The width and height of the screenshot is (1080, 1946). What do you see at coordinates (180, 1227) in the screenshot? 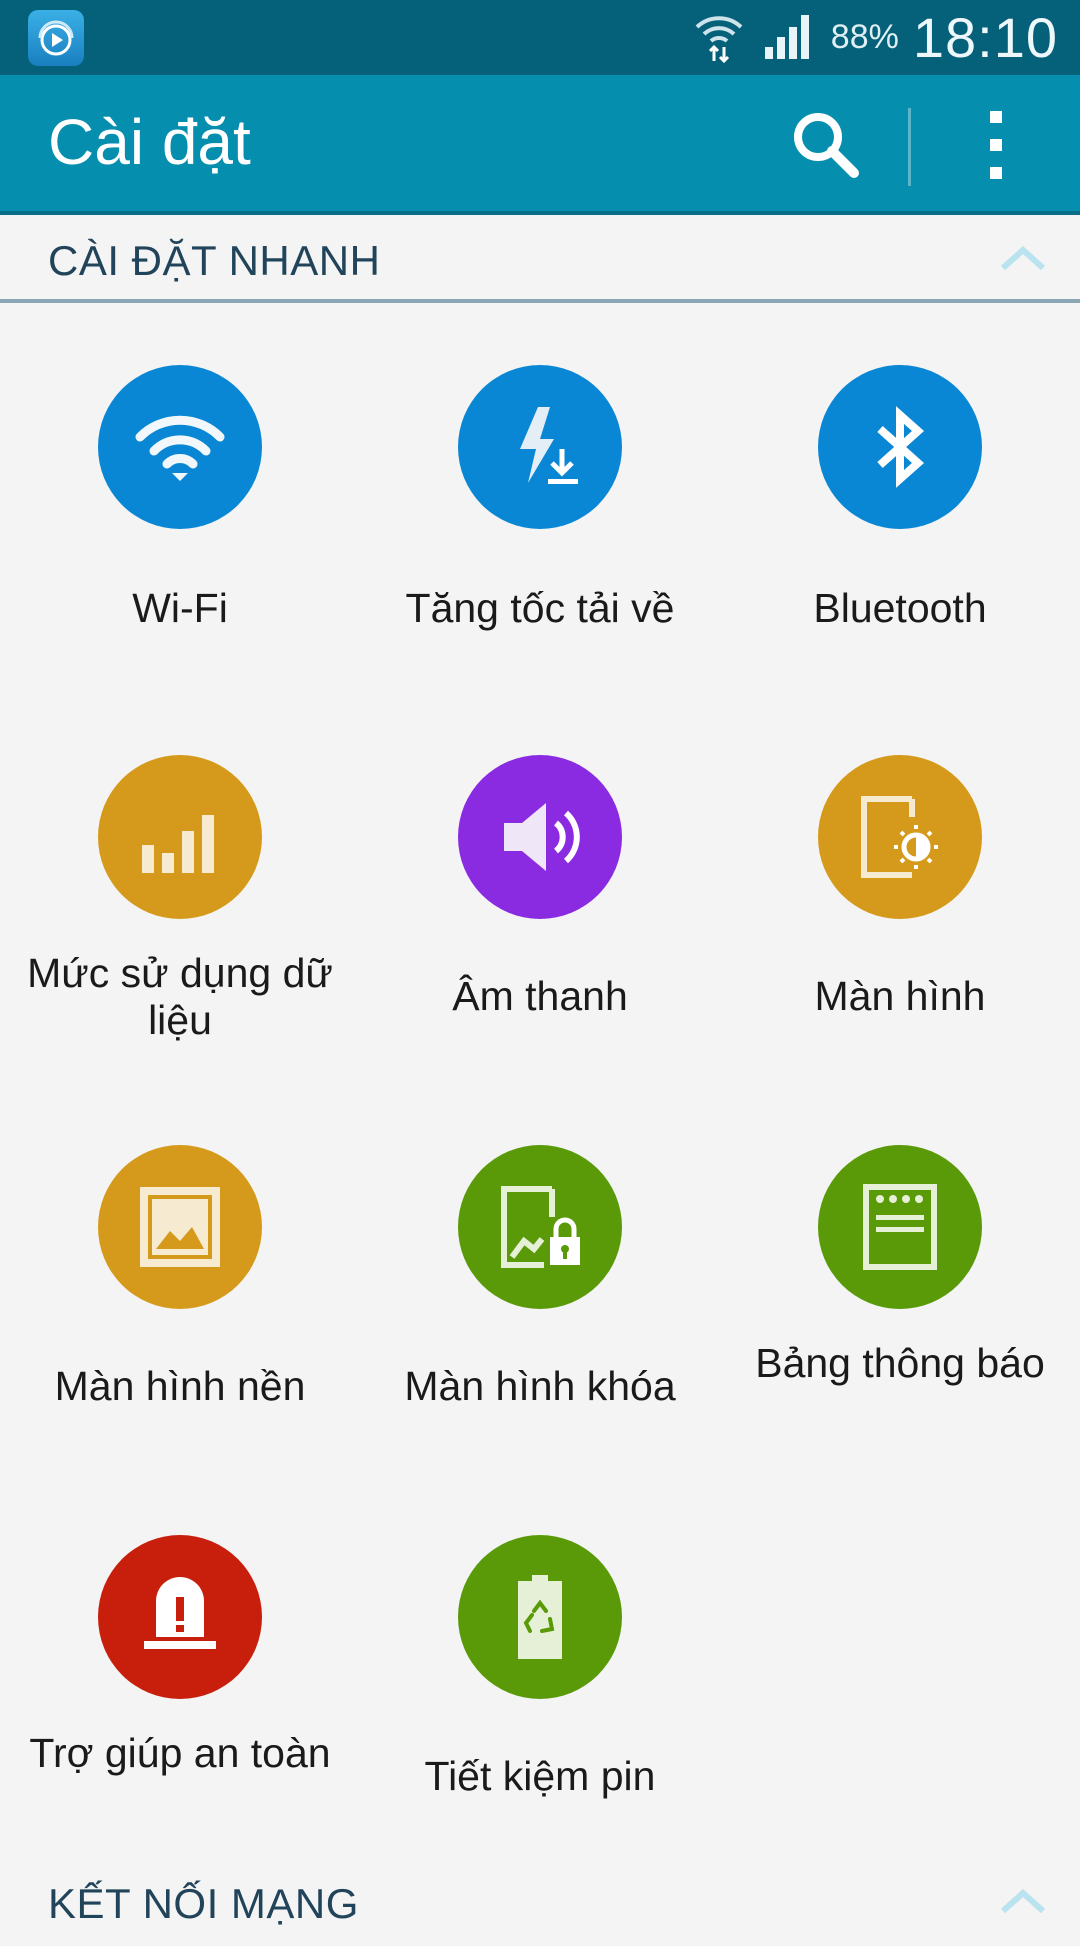
I see `wallpaper-icon` at bounding box center [180, 1227].